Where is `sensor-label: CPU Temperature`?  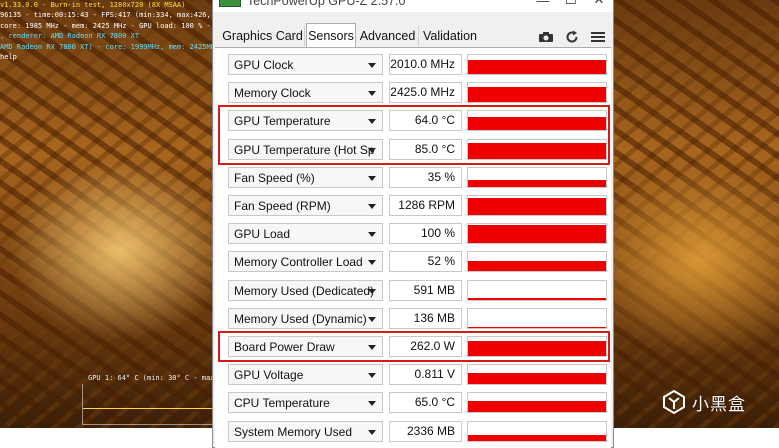 sensor-label: CPU Temperature is located at coordinates (282, 403).